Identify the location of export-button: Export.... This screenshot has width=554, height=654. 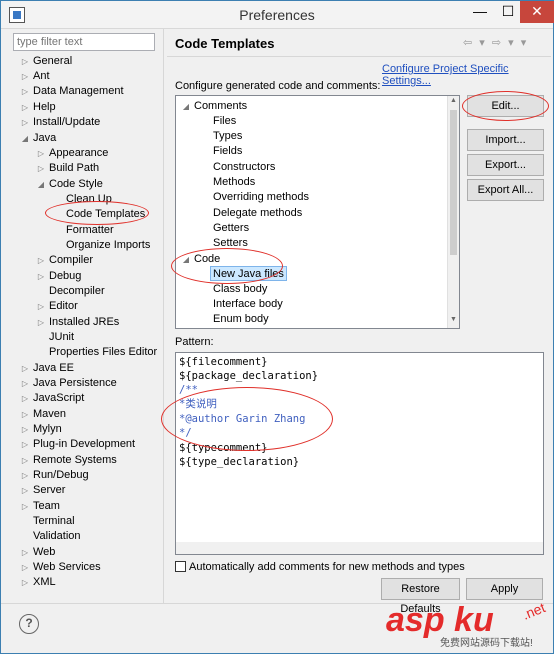
(505, 165).